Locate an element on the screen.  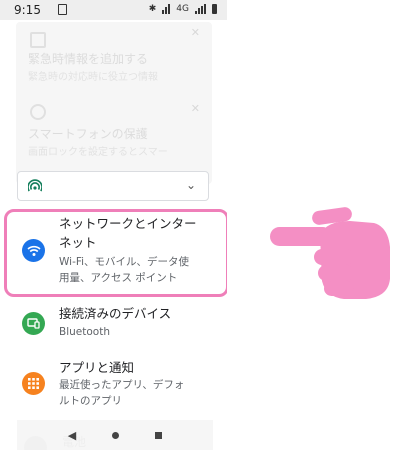
card-security-icon is located at coordinates (38, 112).